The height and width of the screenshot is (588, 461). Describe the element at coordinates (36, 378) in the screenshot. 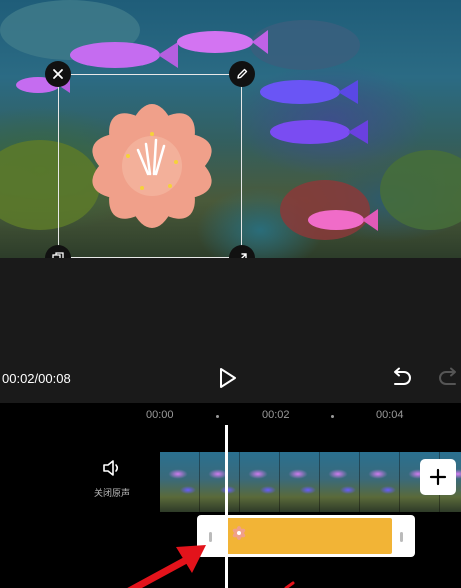

I see `time-display: 00:02/00:08` at that location.